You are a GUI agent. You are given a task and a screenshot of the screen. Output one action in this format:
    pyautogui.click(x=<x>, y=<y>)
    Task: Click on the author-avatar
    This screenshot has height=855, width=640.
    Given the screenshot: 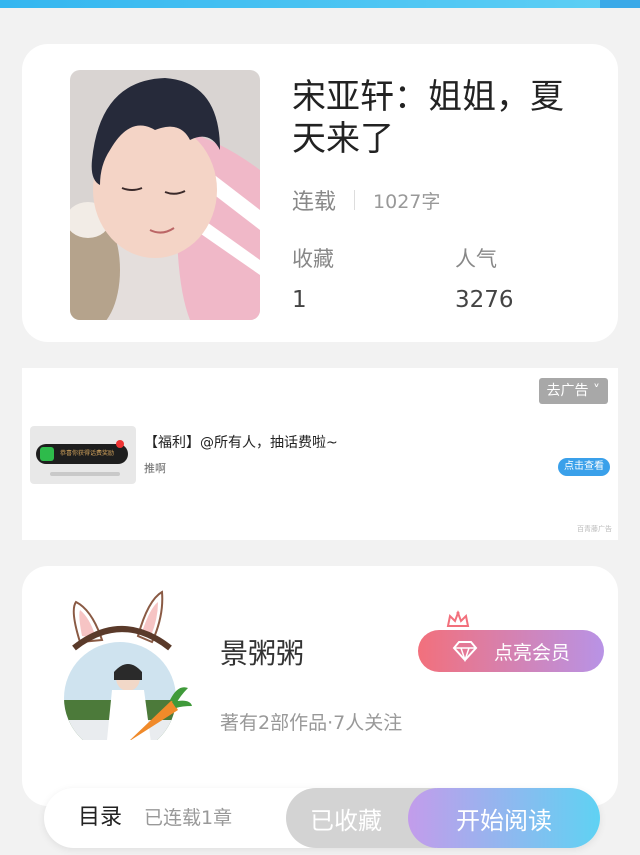 What is the action you would take?
    pyautogui.click(x=122, y=667)
    